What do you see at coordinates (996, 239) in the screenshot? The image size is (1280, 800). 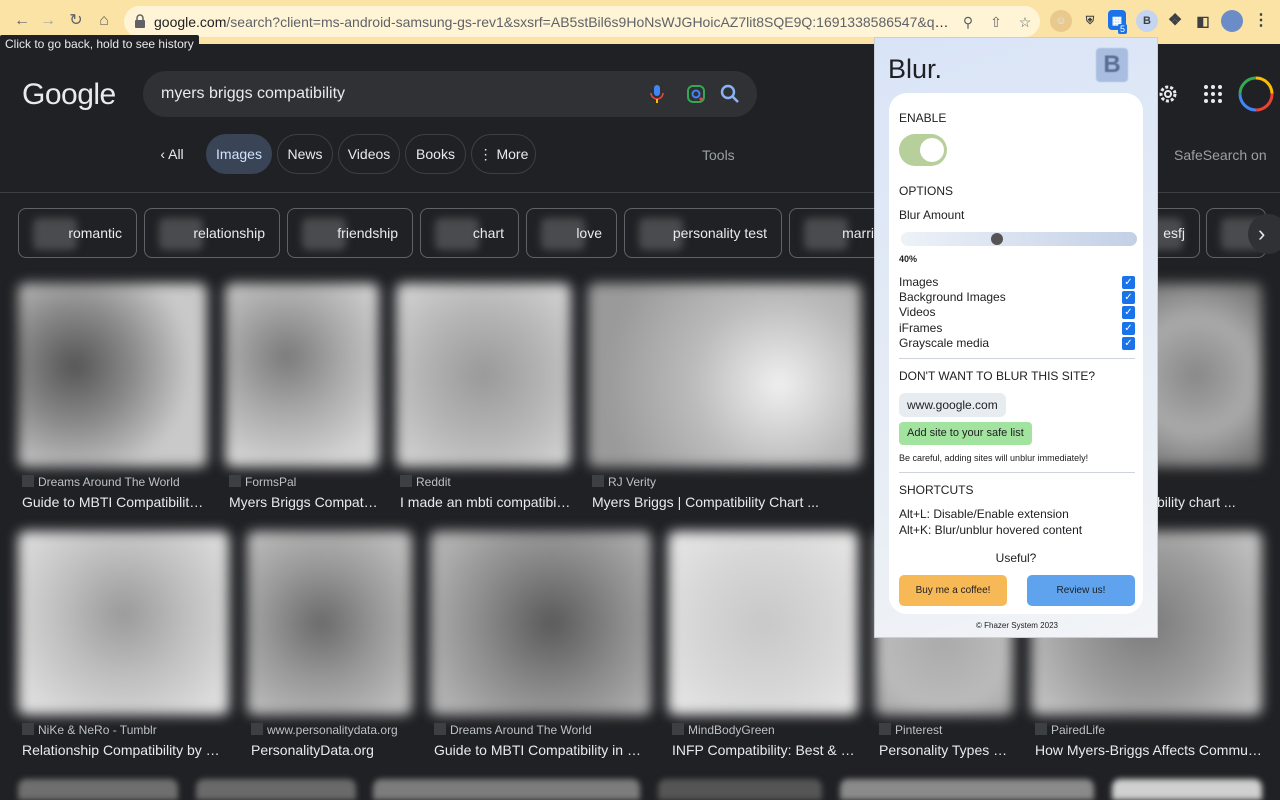 I see `slider-handle` at bounding box center [996, 239].